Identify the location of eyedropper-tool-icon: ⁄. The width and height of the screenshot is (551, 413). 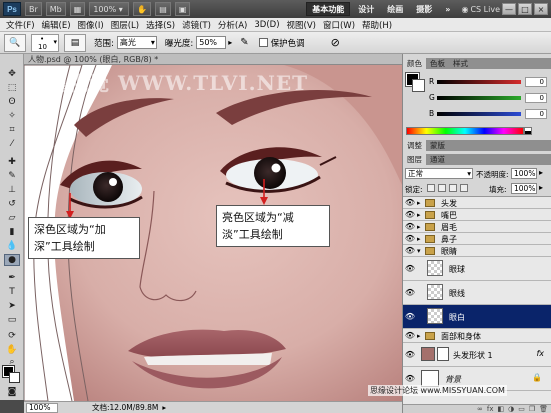
(12, 144).